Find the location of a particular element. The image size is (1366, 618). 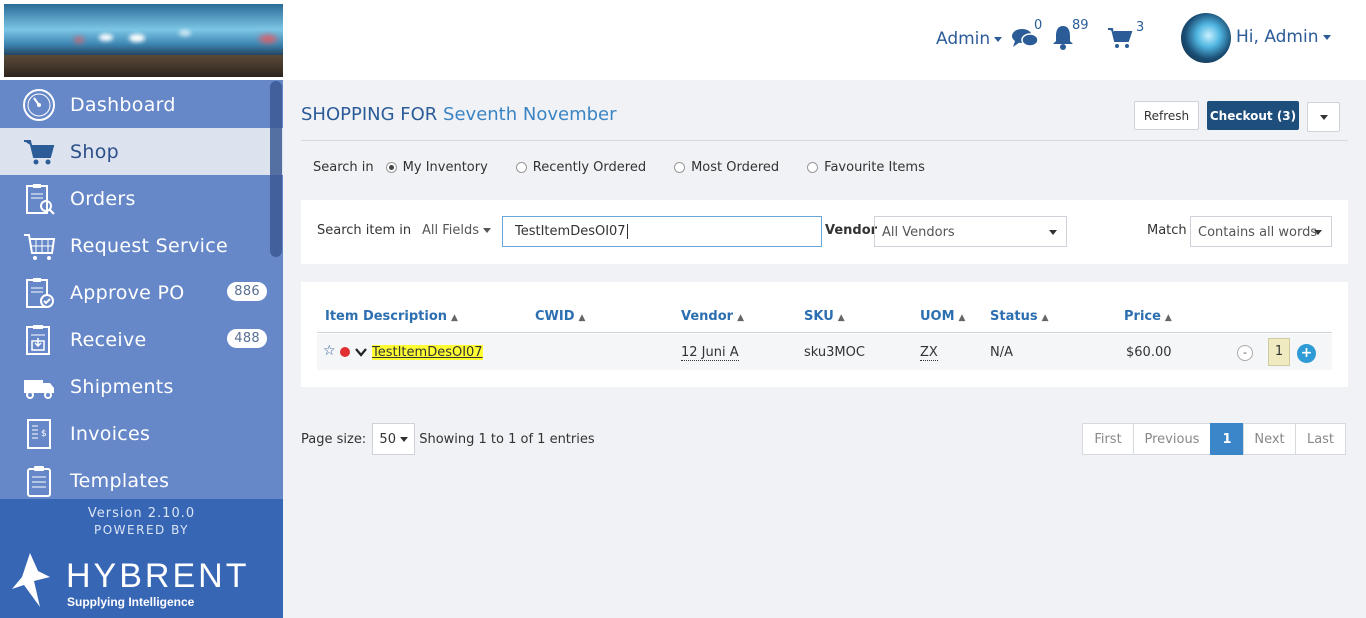

sidebar-item-request-service: Request Service is located at coordinates (141, 245).